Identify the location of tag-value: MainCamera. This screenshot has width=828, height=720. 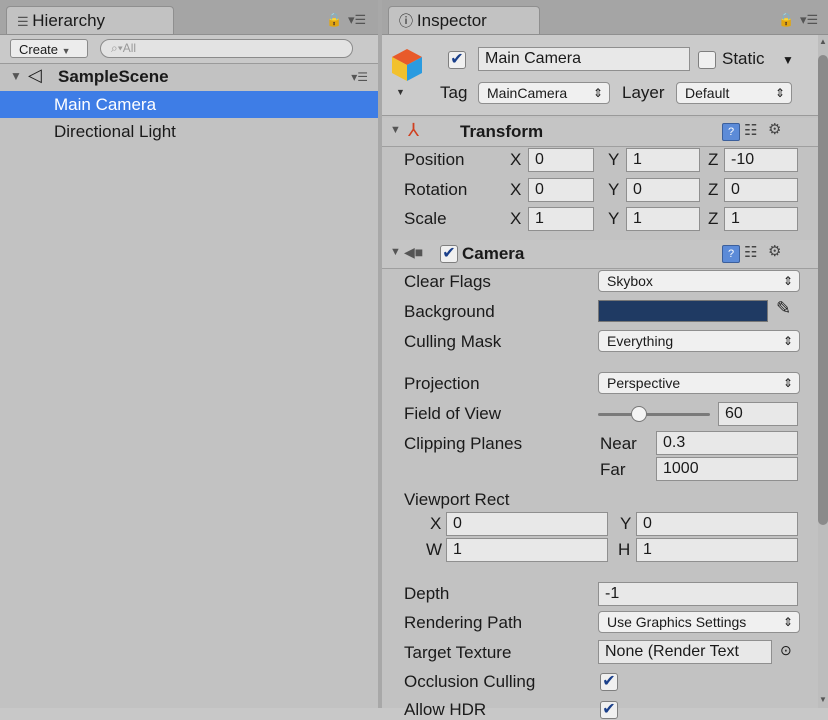
(527, 93).